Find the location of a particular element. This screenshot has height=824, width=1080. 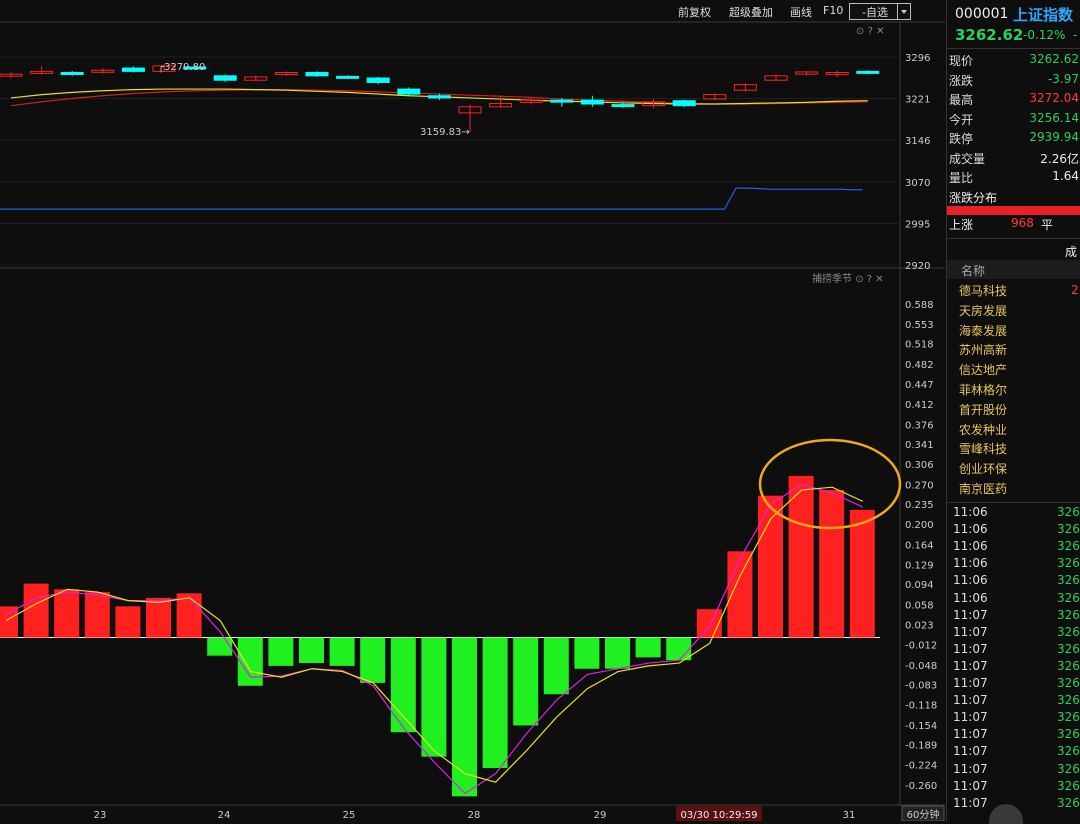

quote-value: 2939.94 is located at coordinates (1054, 137).